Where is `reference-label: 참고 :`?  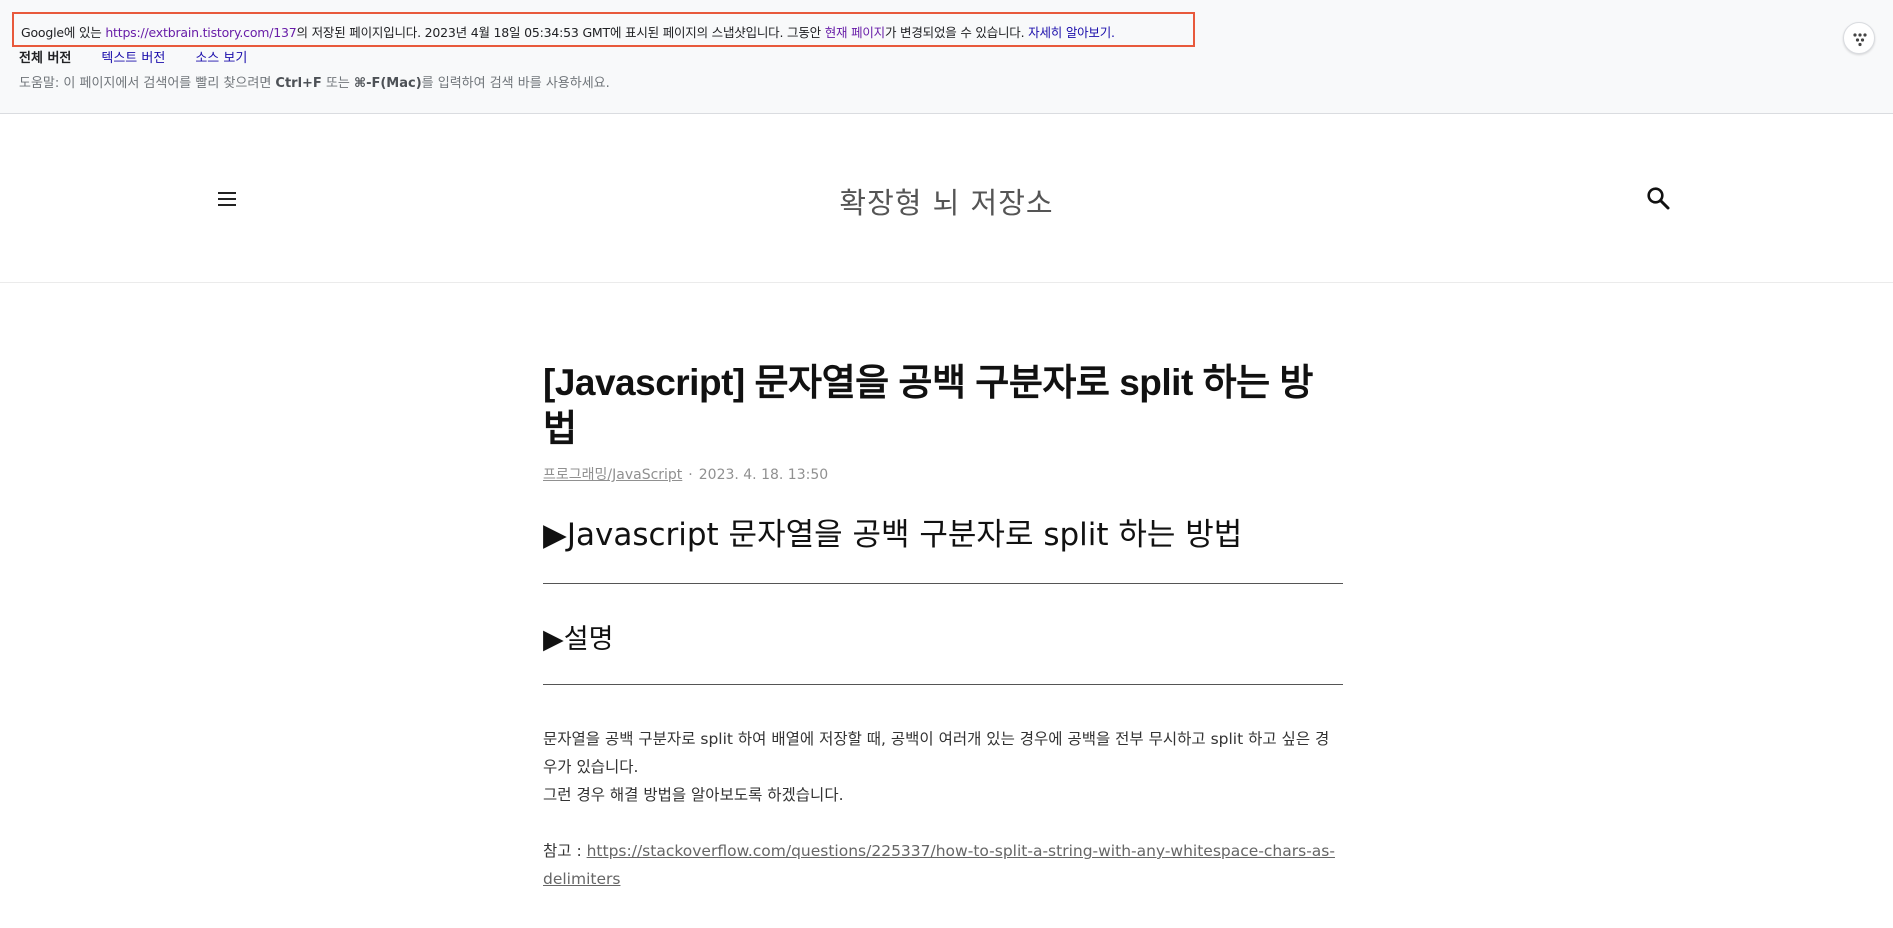 reference-label: 참고 : is located at coordinates (565, 851).